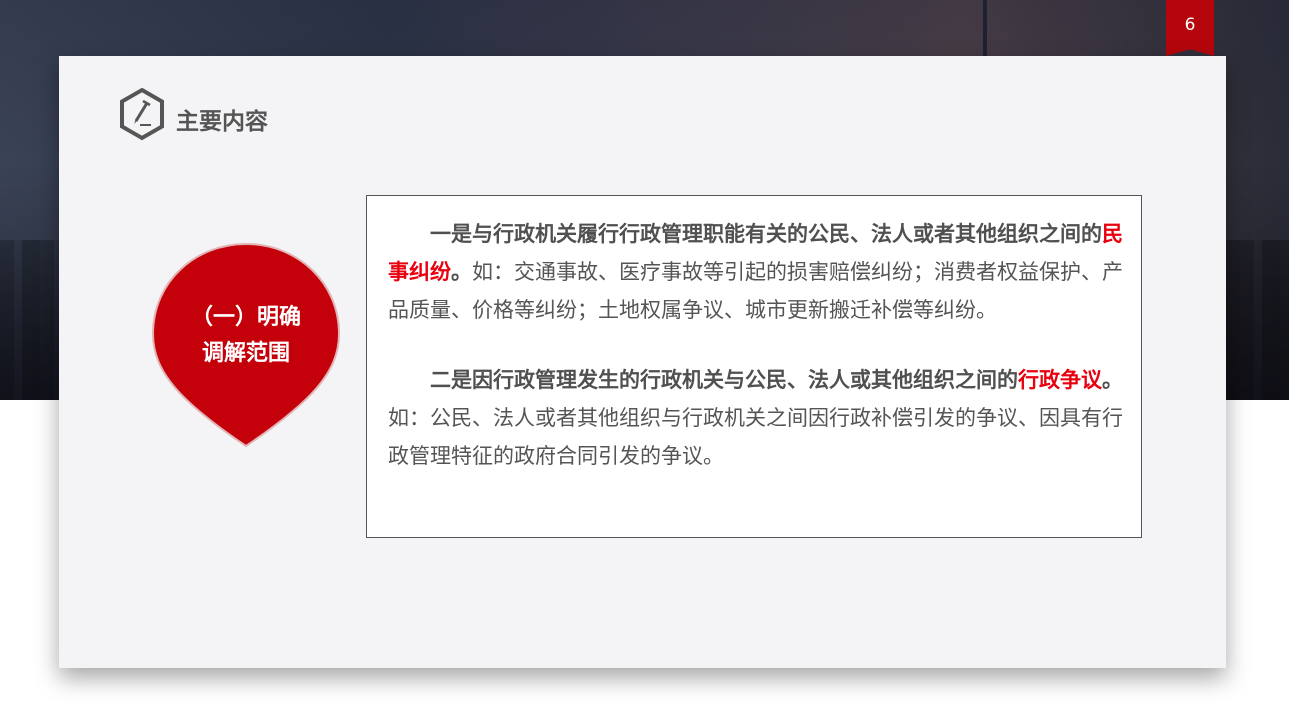  What do you see at coordinates (1060, 380) in the screenshot?
I see `para2-keyword: 行政争议` at bounding box center [1060, 380].